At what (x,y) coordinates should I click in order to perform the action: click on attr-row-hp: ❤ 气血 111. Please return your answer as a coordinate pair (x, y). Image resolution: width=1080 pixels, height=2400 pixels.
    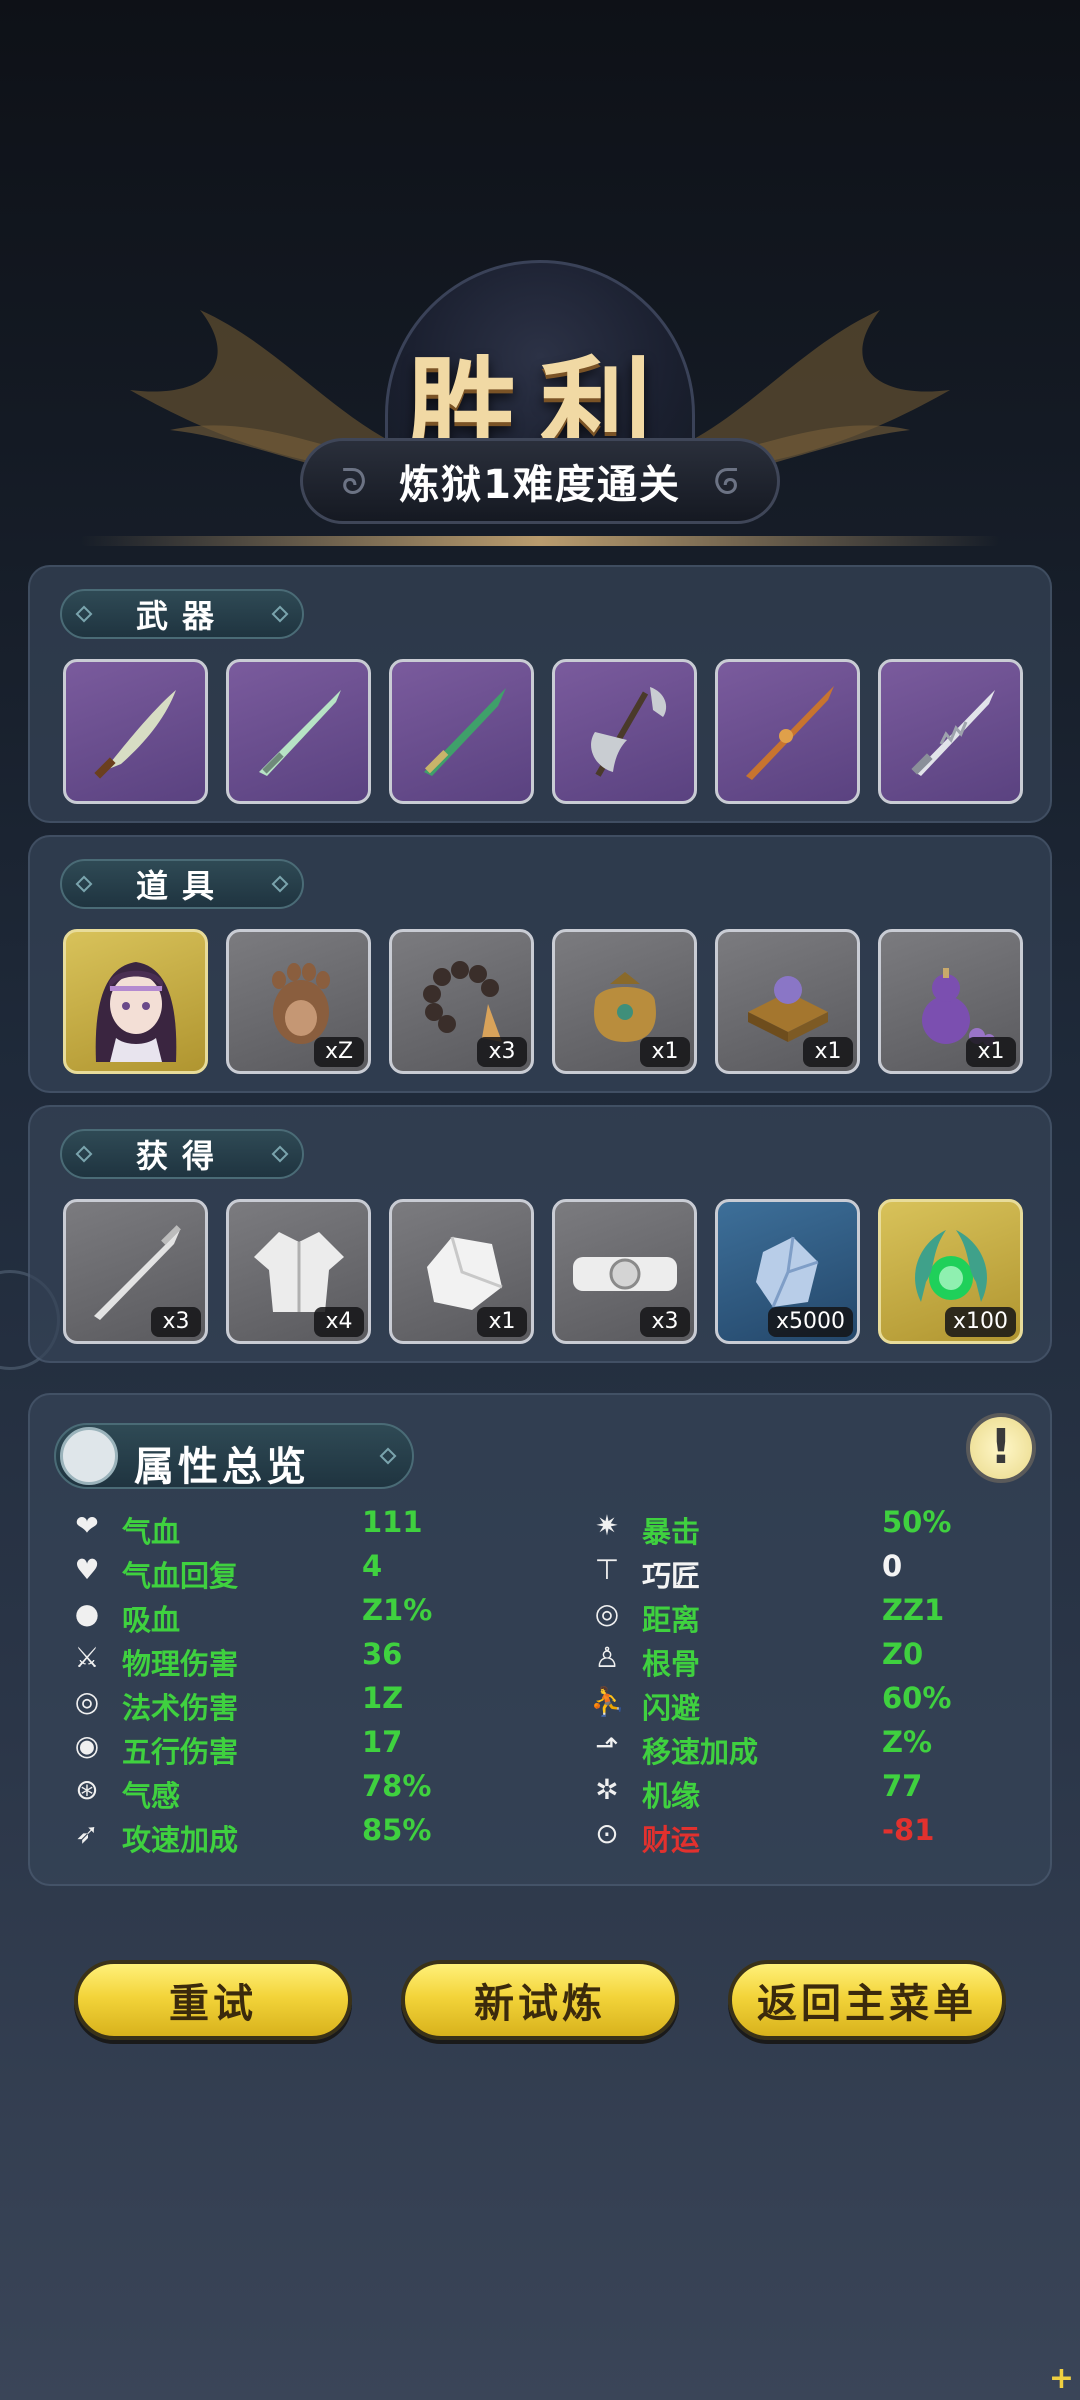
    Looking at the image, I should click on (310, 1527).